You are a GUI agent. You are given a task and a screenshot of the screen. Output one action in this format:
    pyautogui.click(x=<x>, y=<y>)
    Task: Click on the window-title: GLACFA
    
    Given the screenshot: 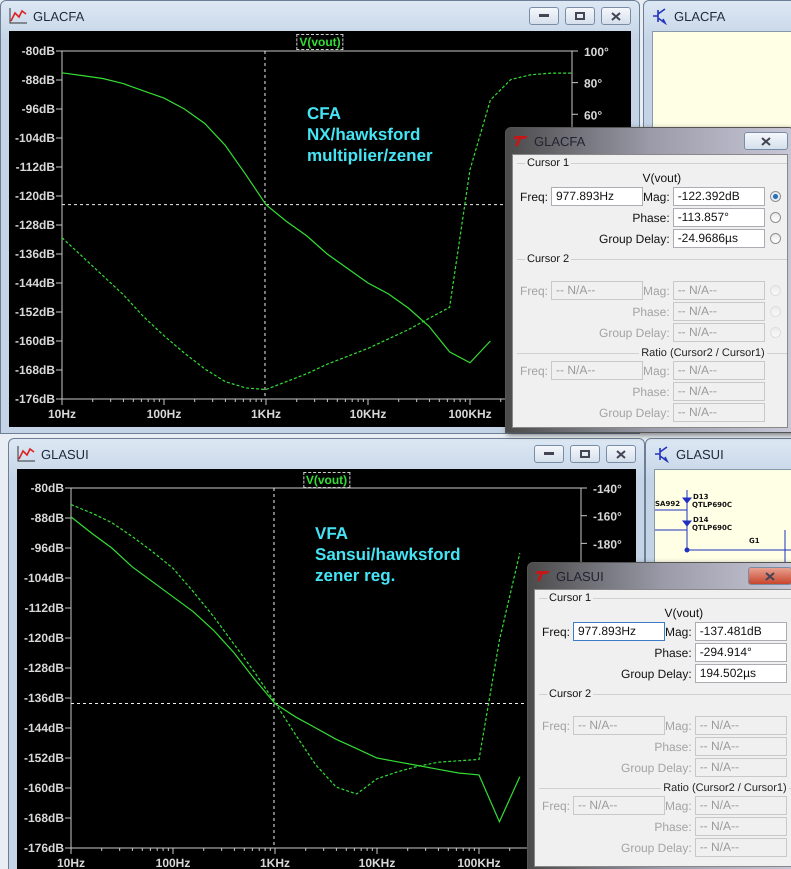 What is the action you would take?
    pyautogui.click(x=58, y=16)
    